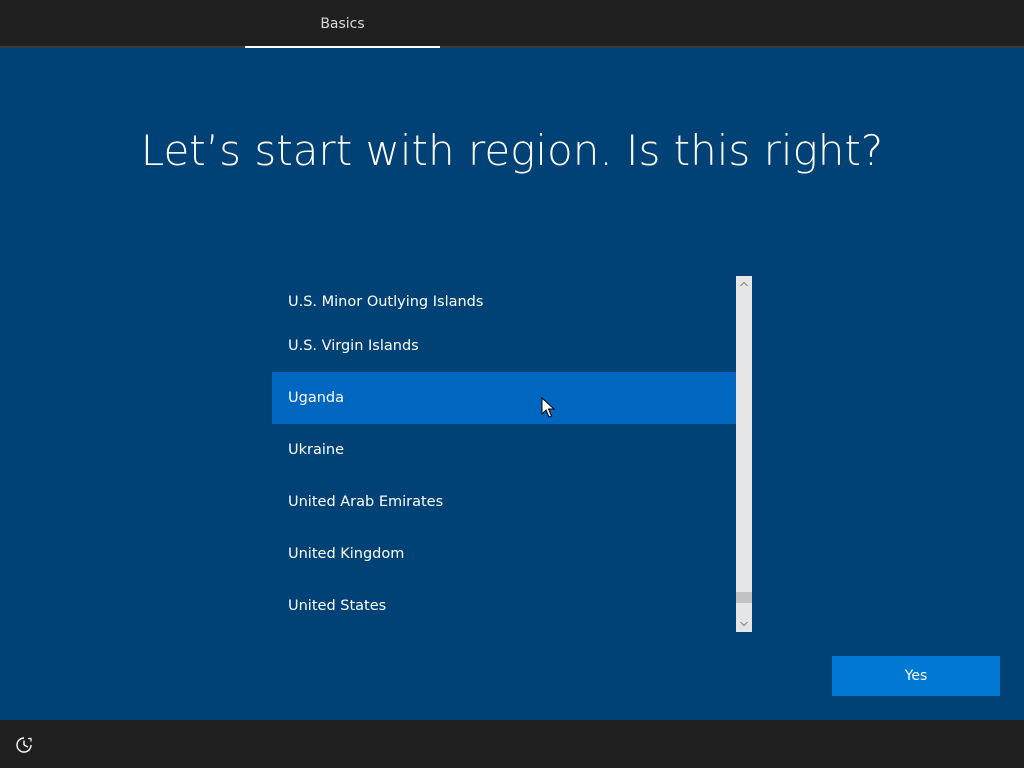 The width and height of the screenshot is (1024, 768). What do you see at coordinates (744, 454) in the screenshot?
I see `region-list-scrollbar` at bounding box center [744, 454].